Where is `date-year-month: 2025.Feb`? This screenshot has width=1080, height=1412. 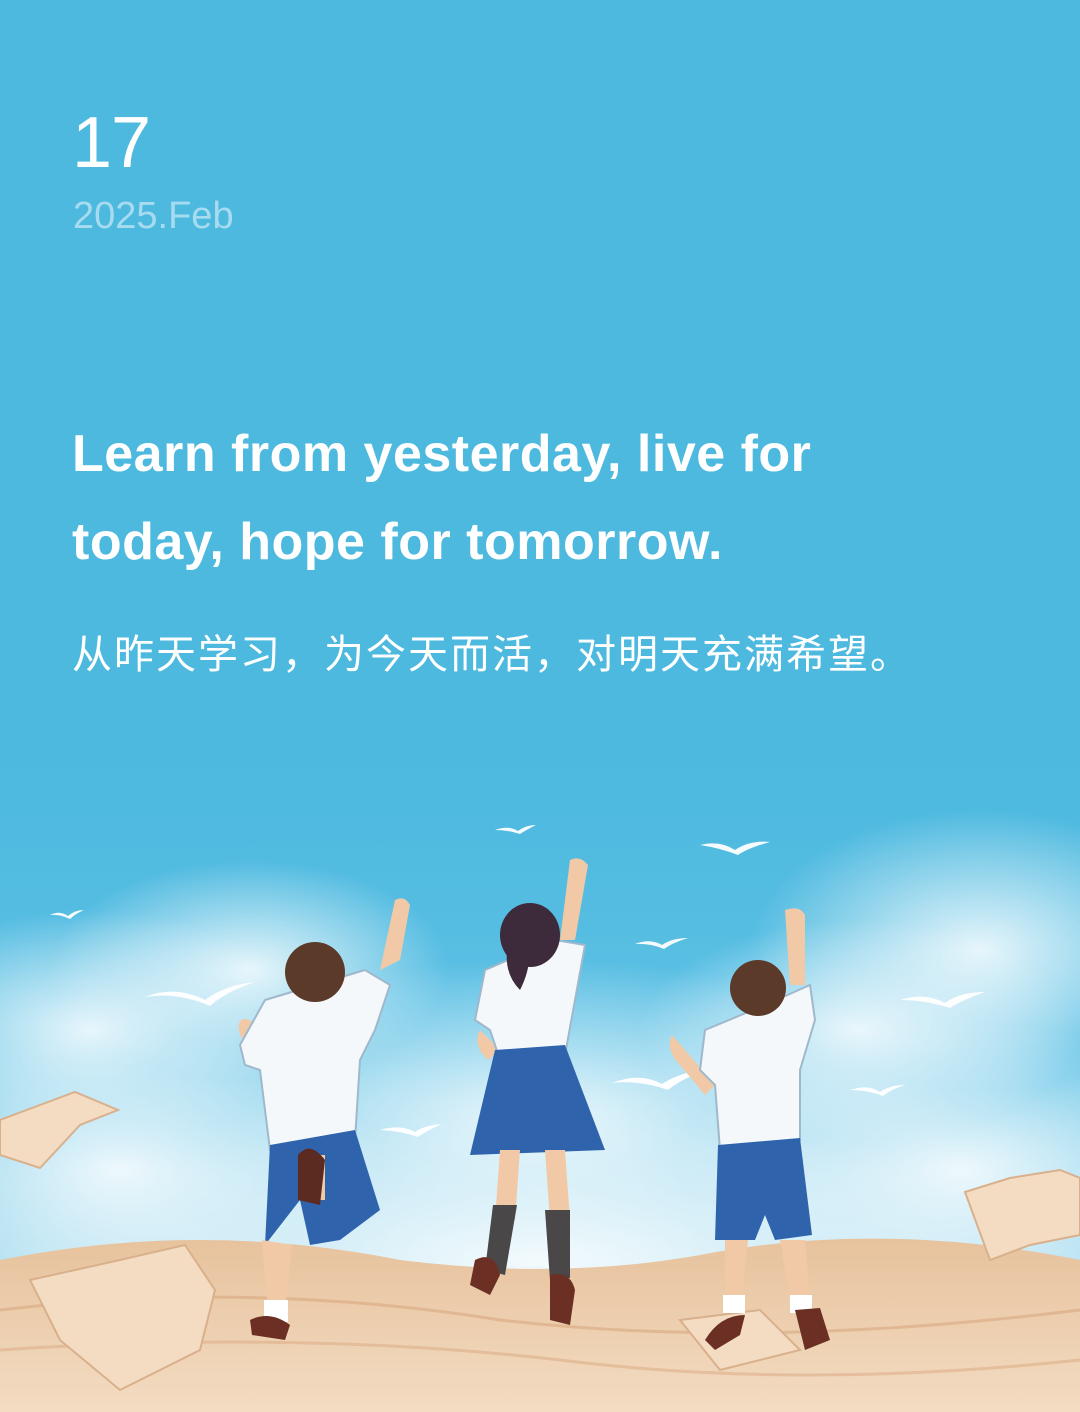
date-year-month: 2025.Feb is located at coordinates (153, 216).